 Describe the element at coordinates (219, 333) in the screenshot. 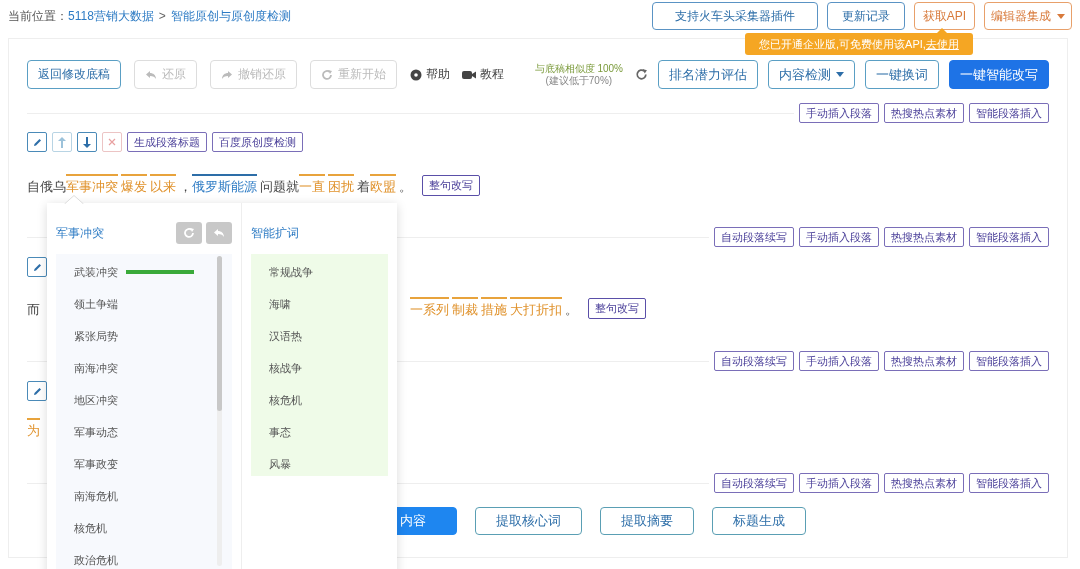

I see `scrollbar-thumb` at that location.